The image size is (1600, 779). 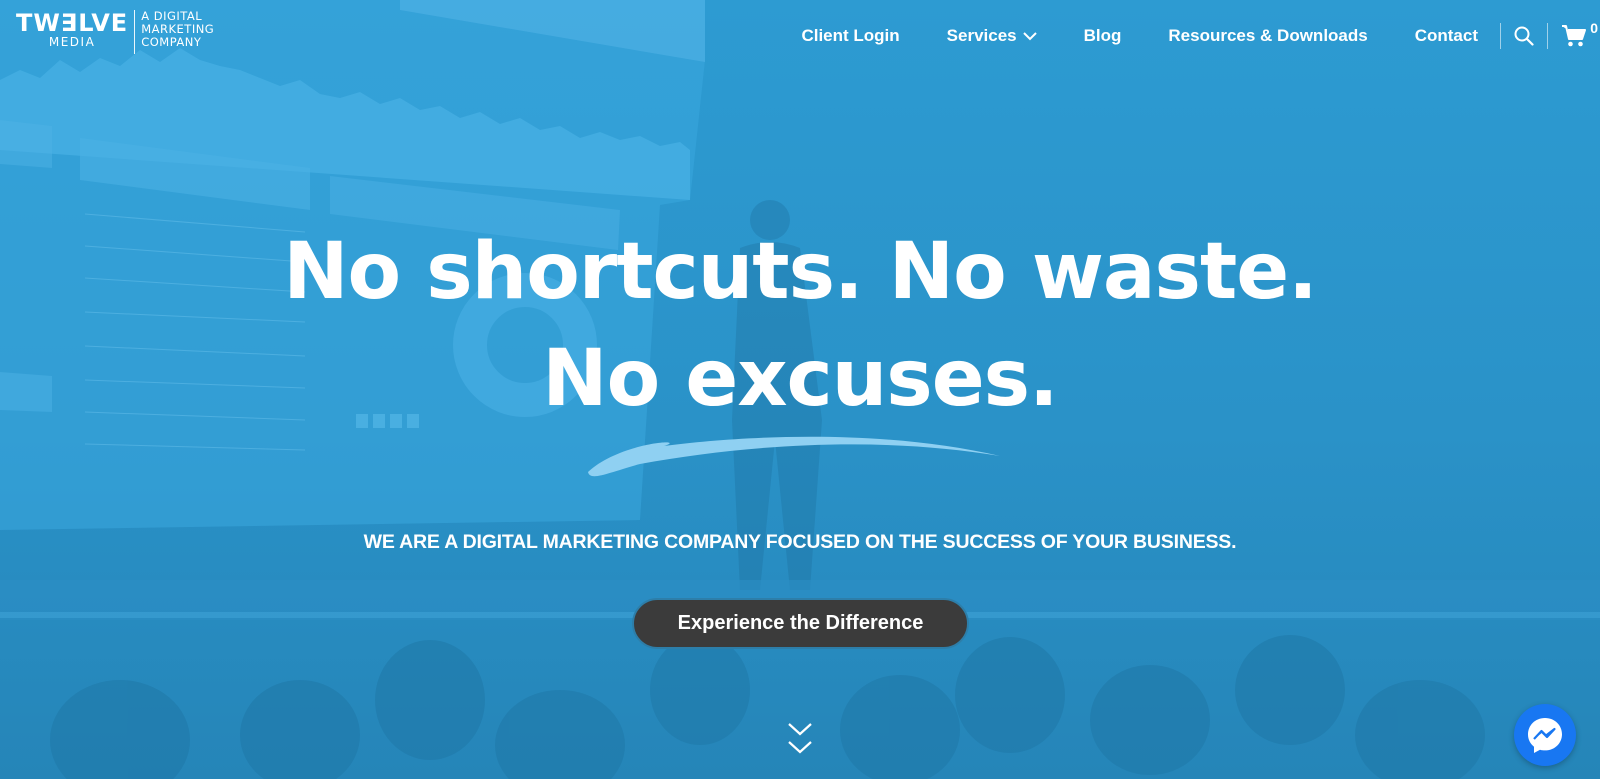 I want to click on scroll-down-button, so click(x=800, y=742).